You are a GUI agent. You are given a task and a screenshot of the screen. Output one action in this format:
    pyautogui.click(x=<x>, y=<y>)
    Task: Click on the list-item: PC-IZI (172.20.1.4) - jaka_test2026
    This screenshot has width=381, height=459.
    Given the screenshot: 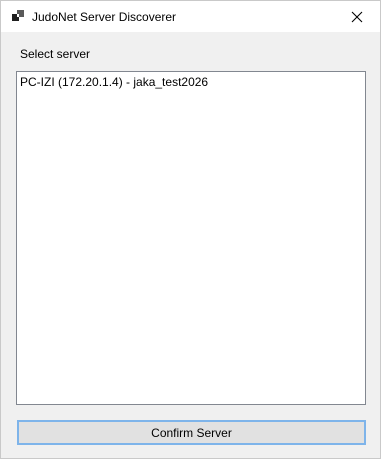 What is the action you would take?
    pyautogui.click(x=191, y=82)
    